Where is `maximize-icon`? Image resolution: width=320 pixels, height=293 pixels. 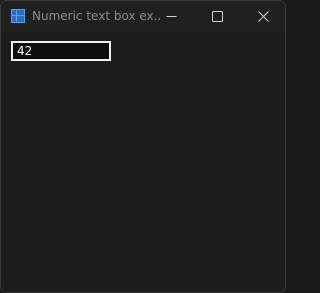
maximize-icon is located at coordinates (217, 16).